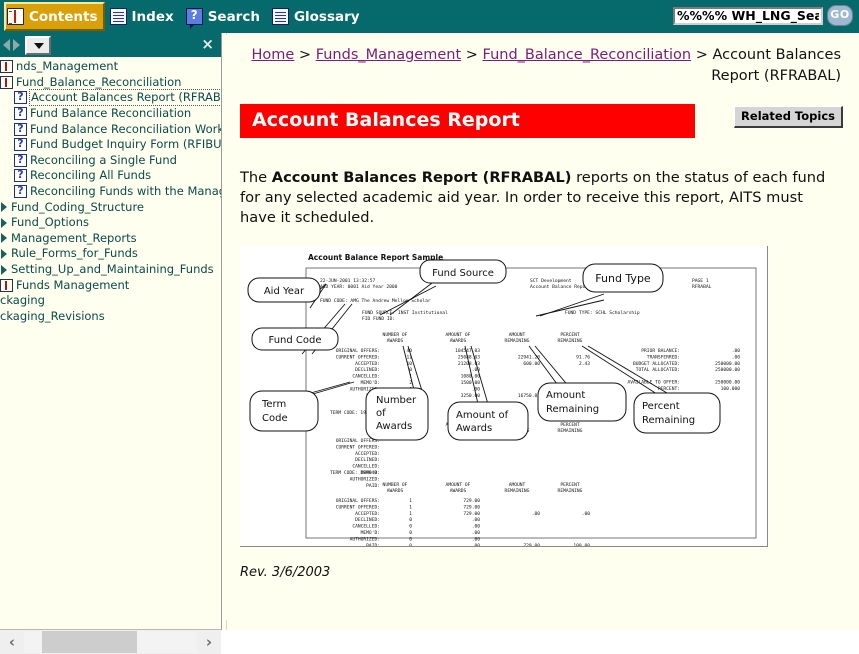 The width and height of the screenshot is (859, 654). I want to click on callout-number-of-awards: Number of Awards, so click(397, 414).